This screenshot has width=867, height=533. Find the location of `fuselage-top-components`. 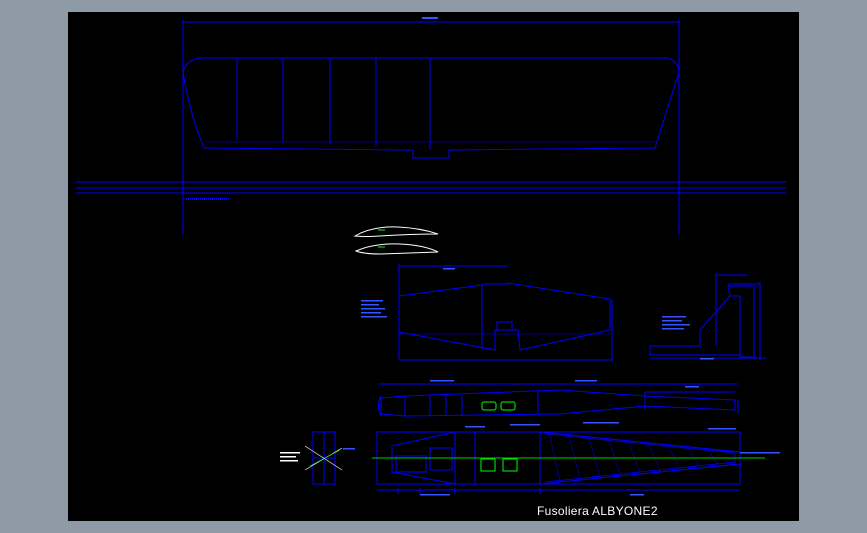

fuselage-top-components is located at coordinates (498, 406).